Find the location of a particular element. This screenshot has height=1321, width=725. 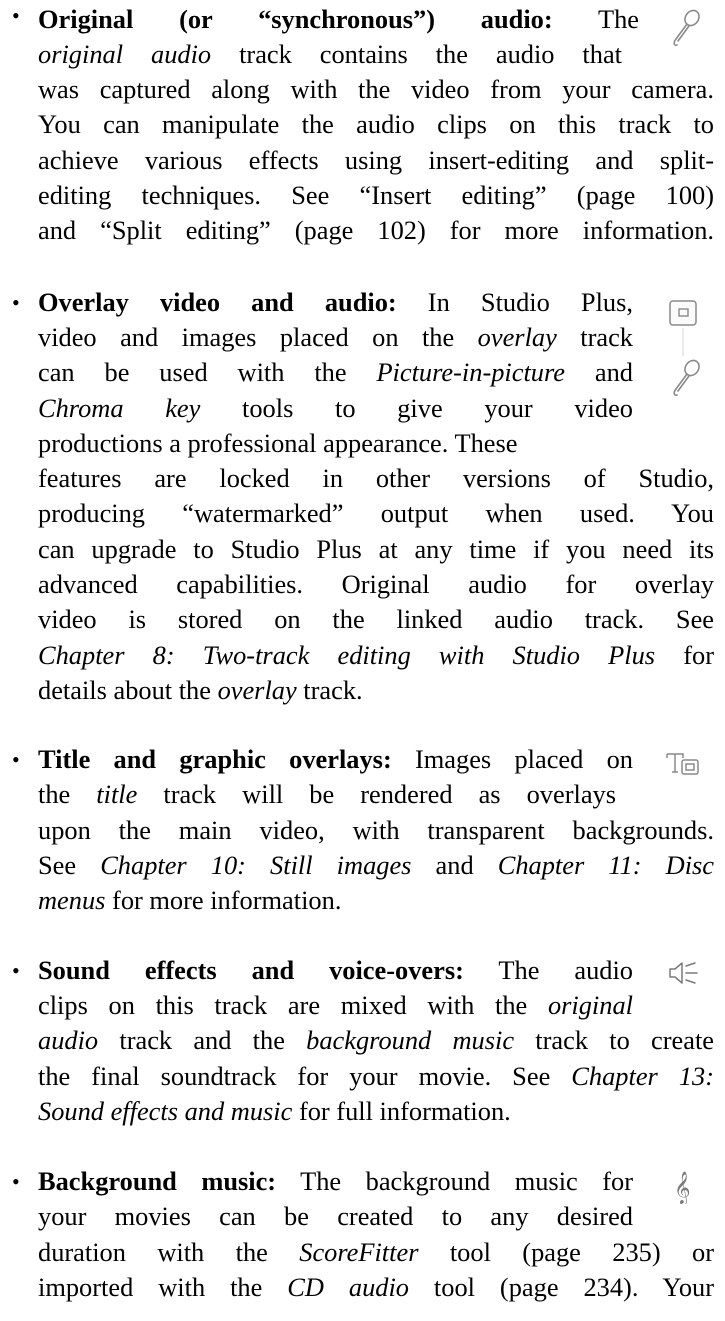

italic-term: original is located at coordinates (590, 1005).